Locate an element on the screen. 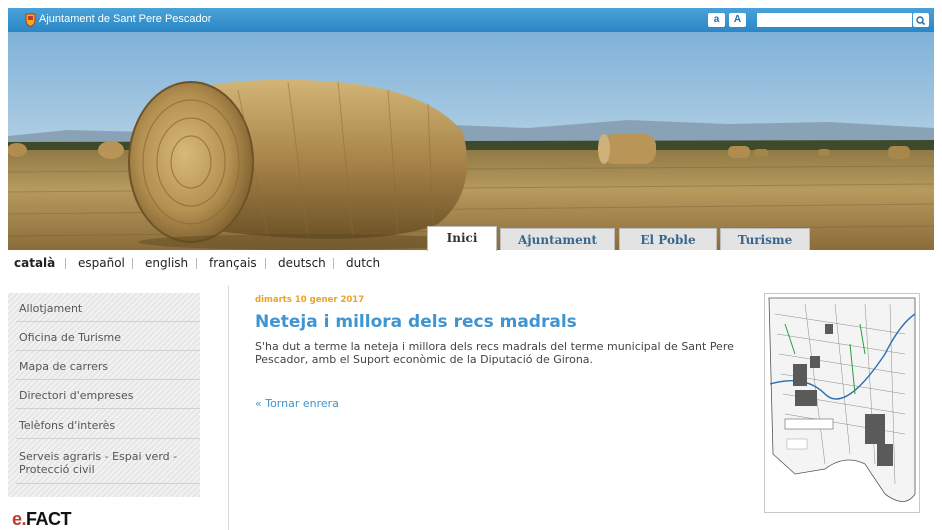 This screenshot has width=942, height=530. sidebar-item-directori-empreses: Directori d'empreses is located at coordinates (108, 395).